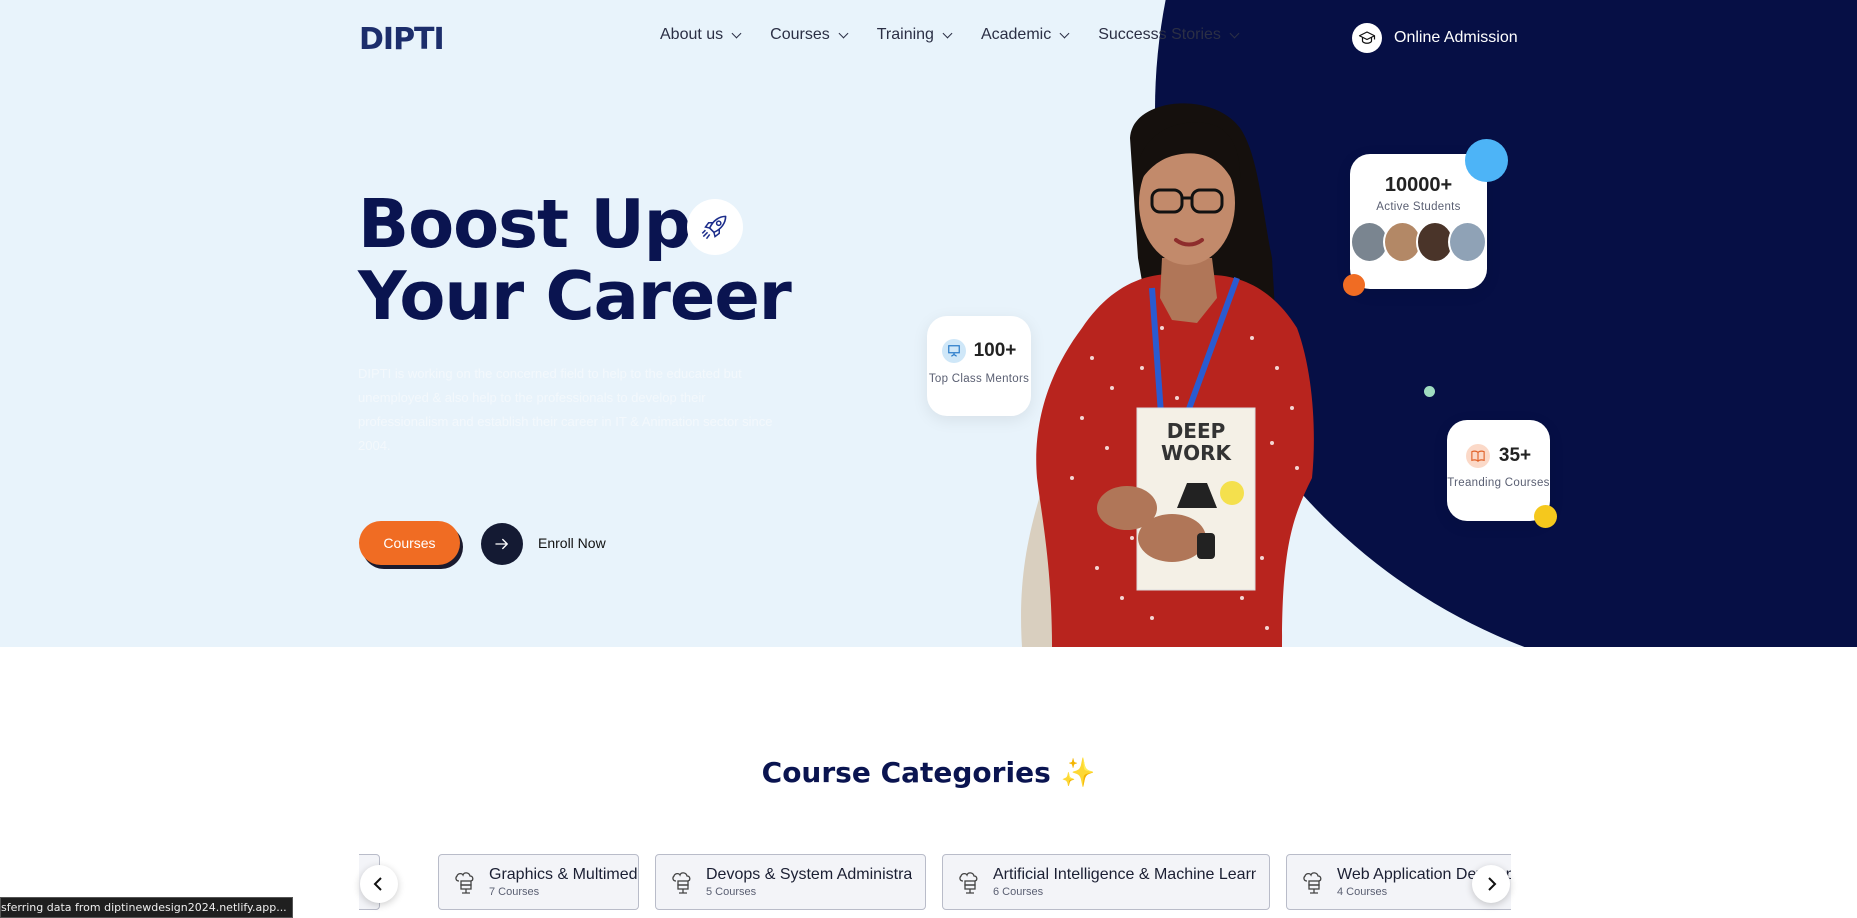  I want to click on hero-navy-fill, so click(1728, 323).